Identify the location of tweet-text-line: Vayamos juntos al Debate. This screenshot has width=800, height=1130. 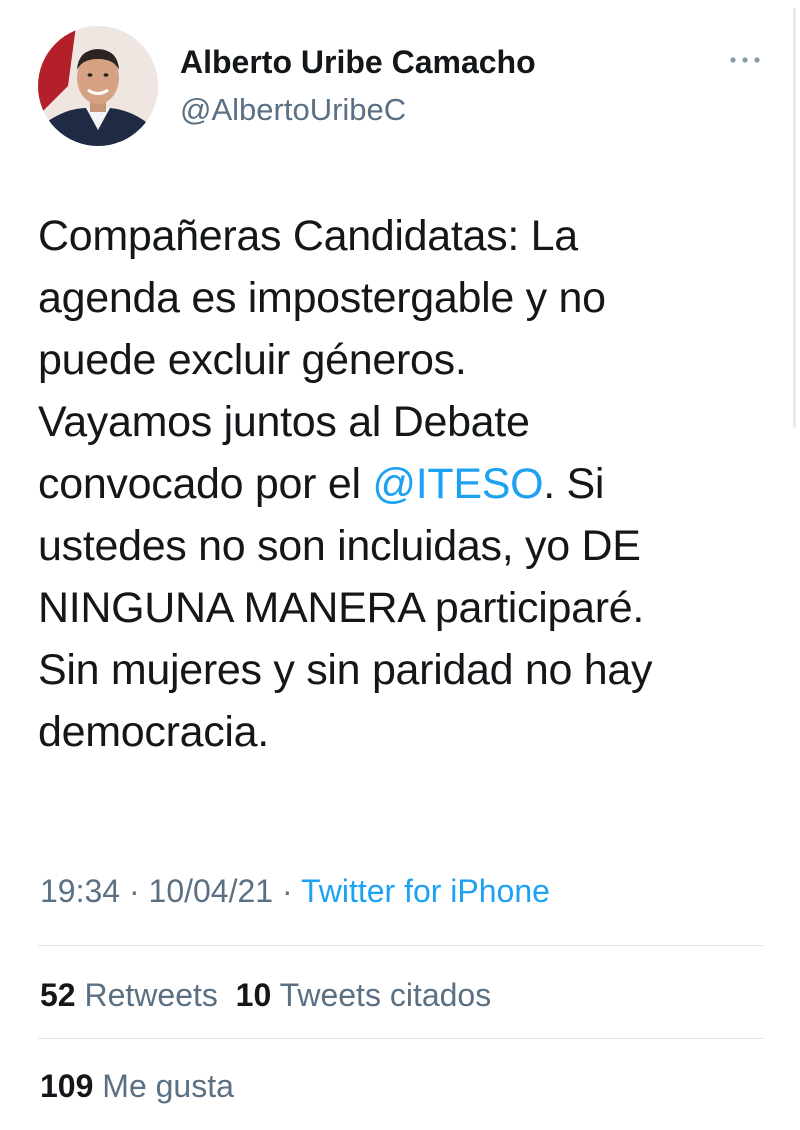
(284, 422).